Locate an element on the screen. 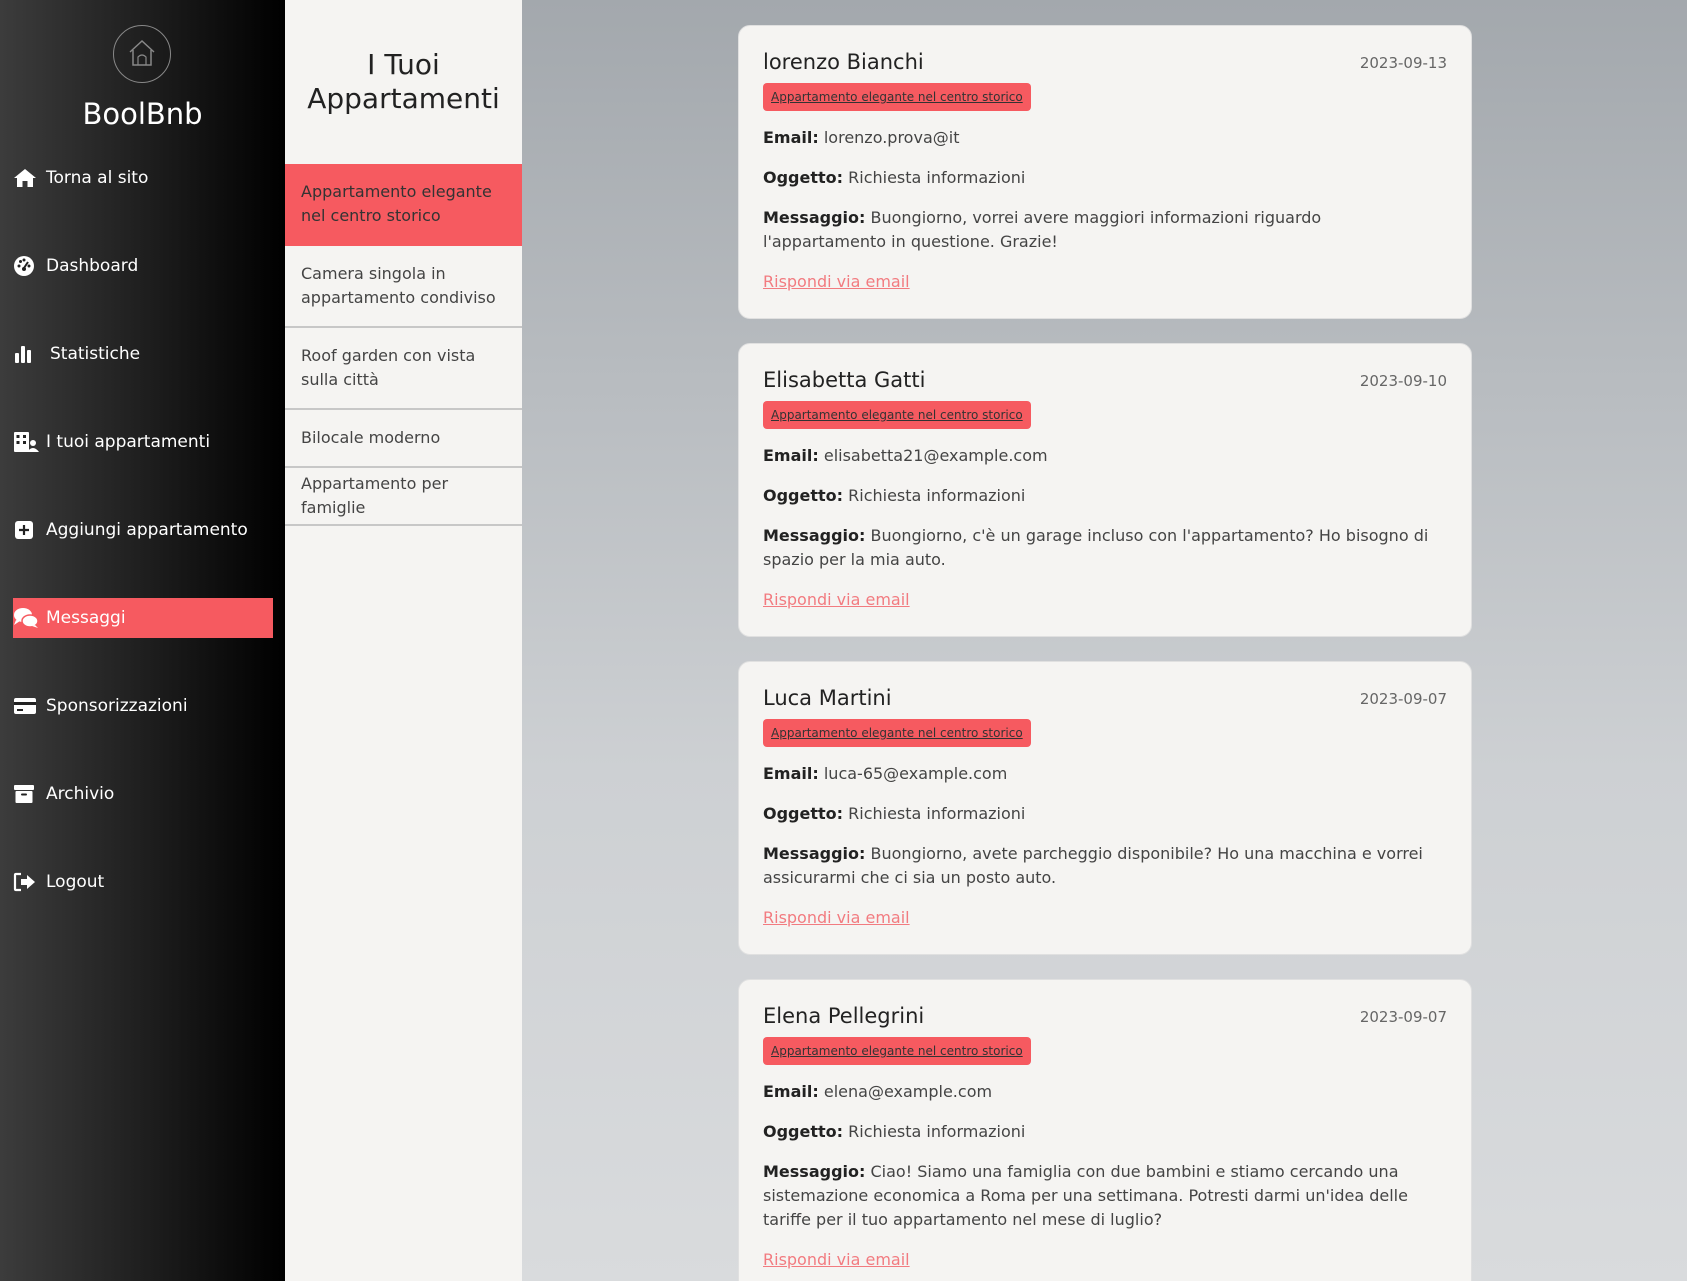  message-date: 2023-09-10 is located at coordinates (1403, 381).